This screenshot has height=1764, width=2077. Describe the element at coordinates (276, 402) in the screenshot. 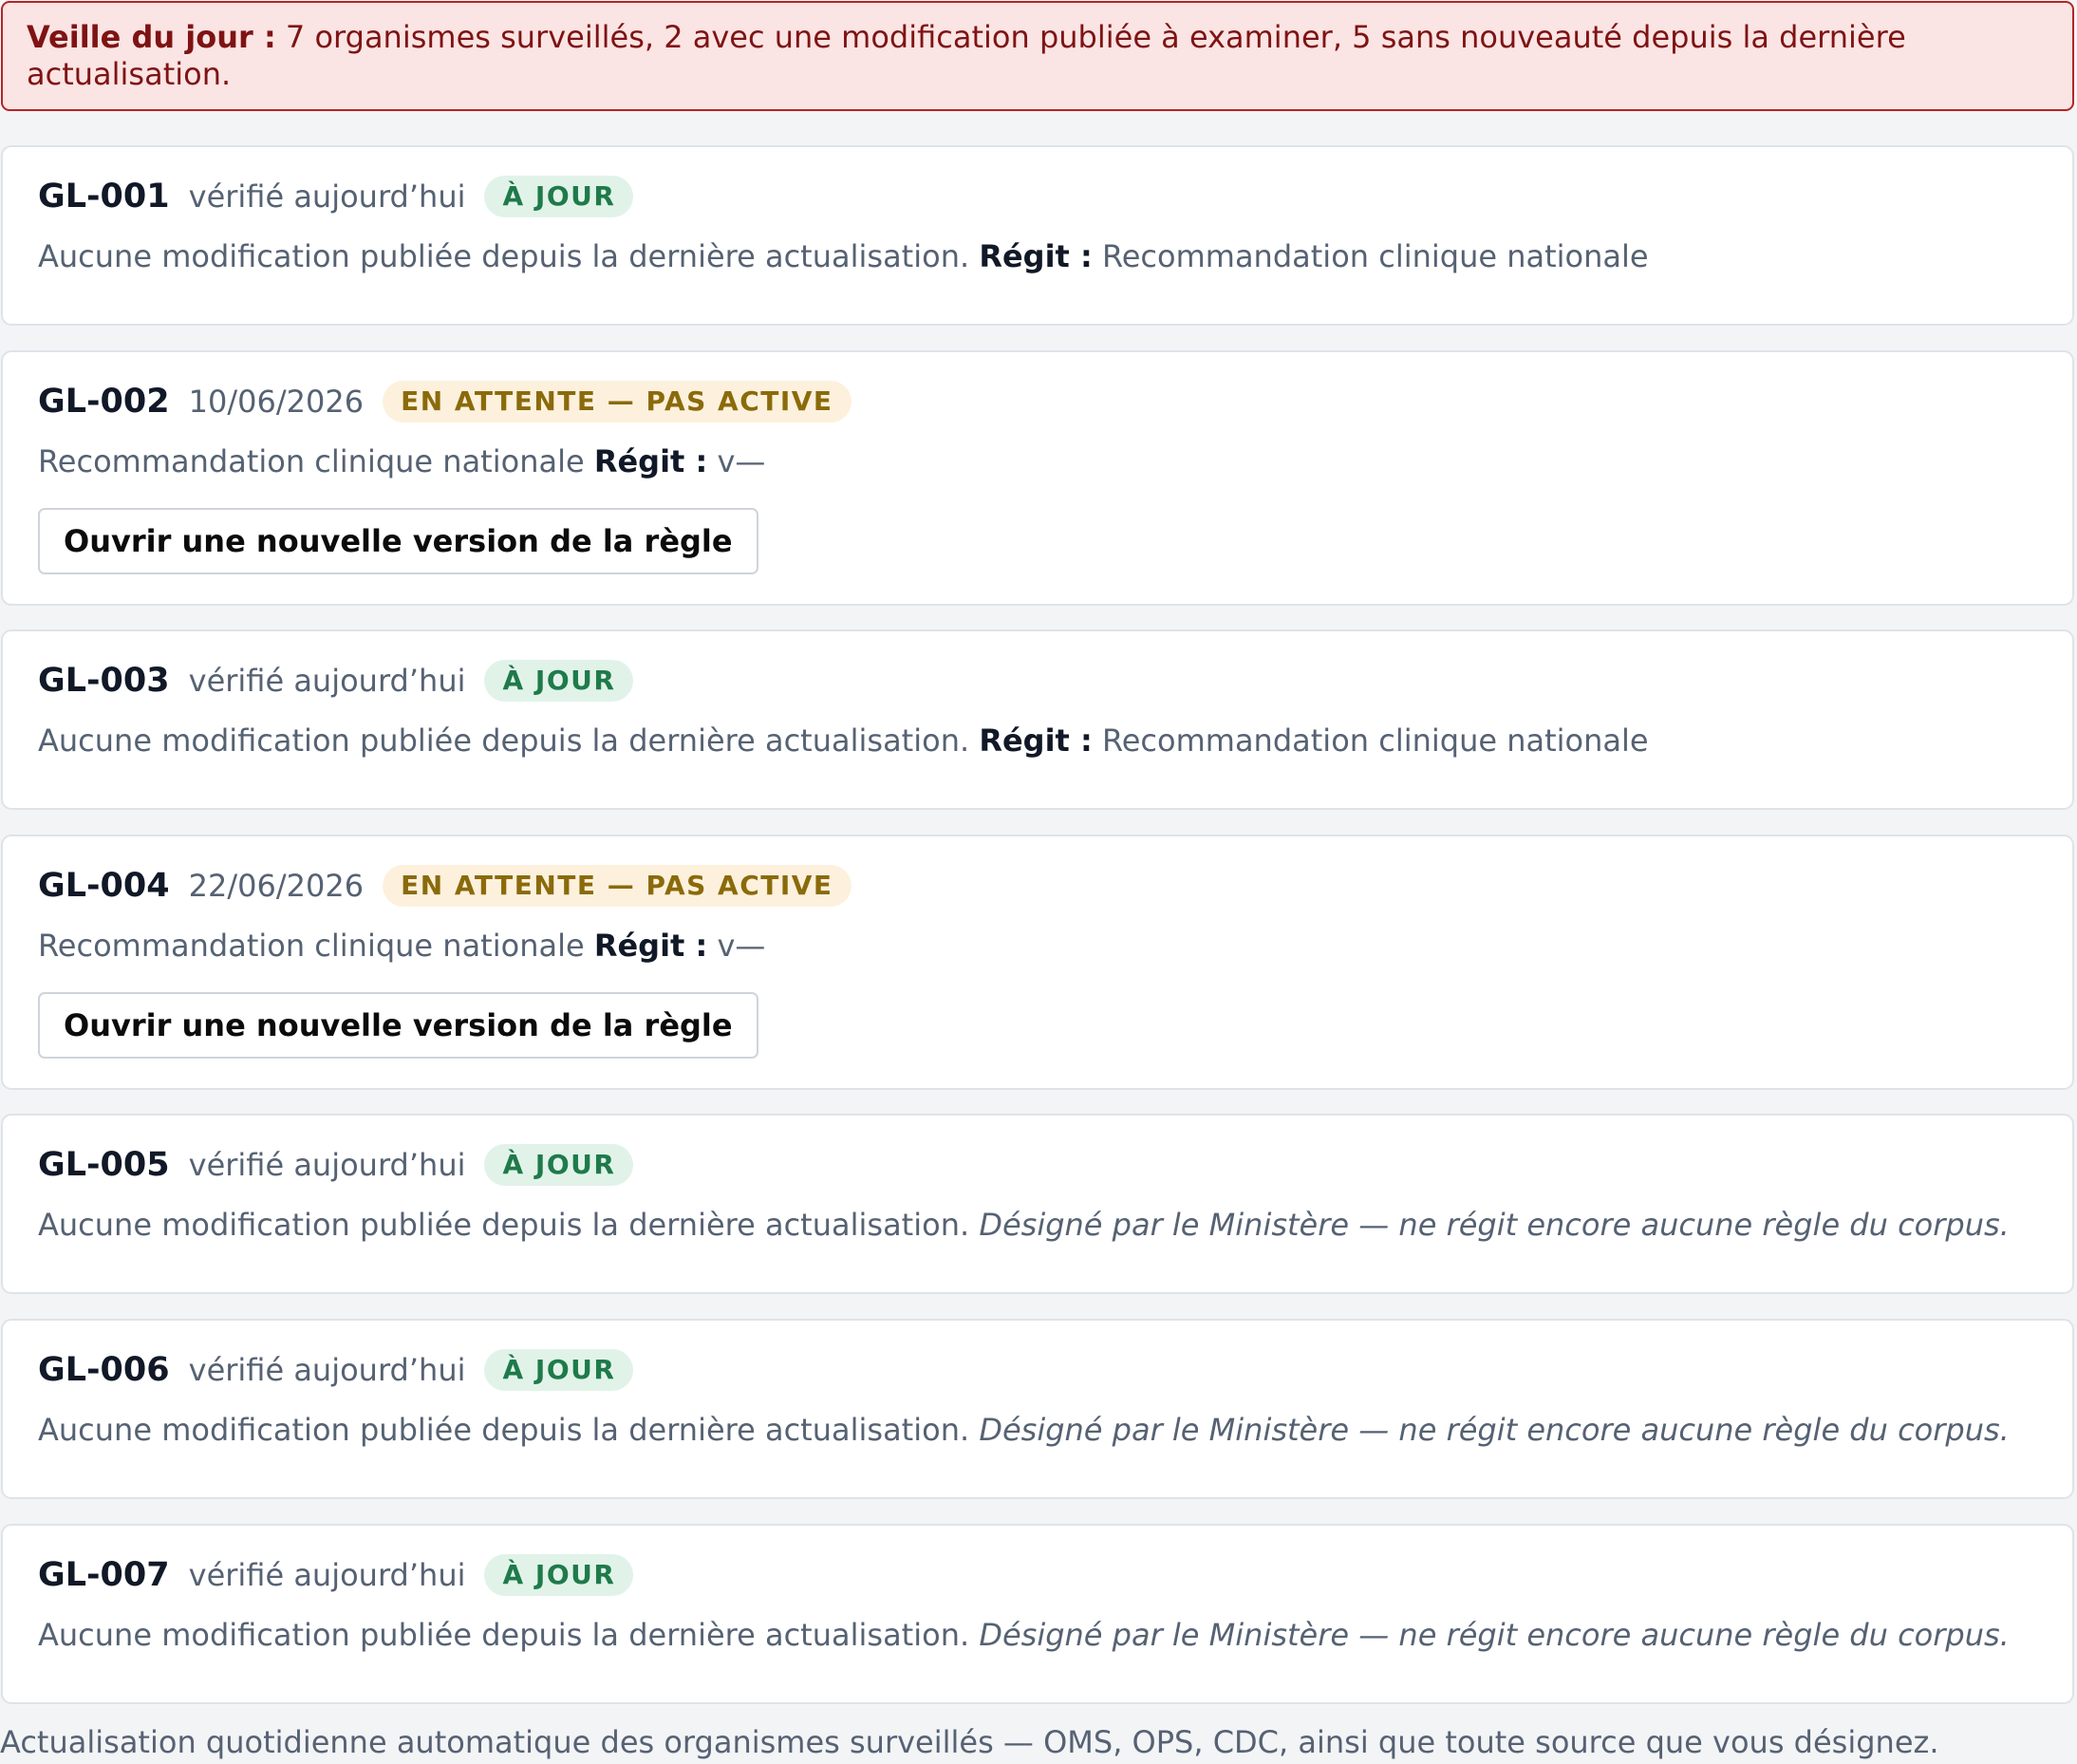

I see `publication-date: 10/06/2026` at that location.